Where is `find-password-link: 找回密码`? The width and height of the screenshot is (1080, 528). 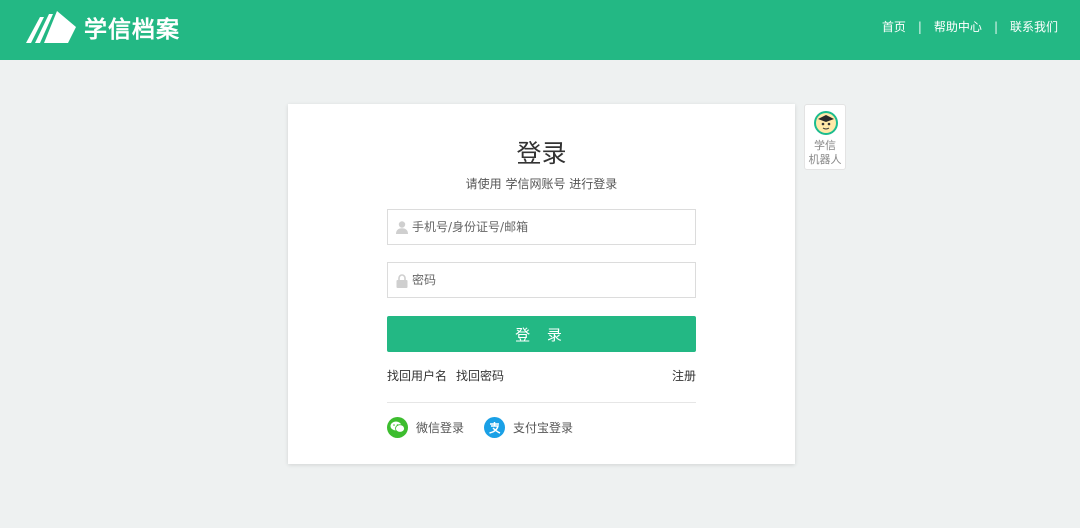
find-password-link: 找回密码 is located at coordinates (480, 375).